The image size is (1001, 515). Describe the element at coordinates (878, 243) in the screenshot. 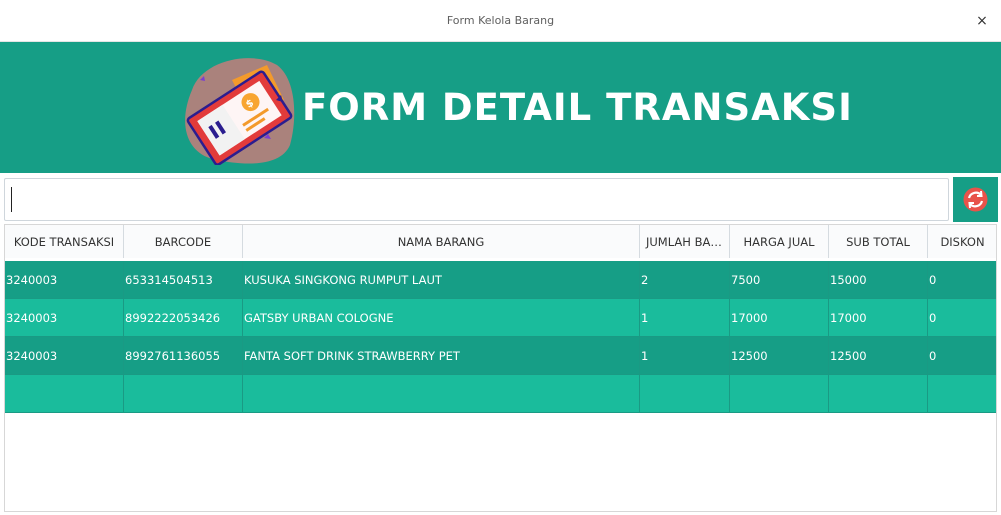

I see `column-header-sub-total: SUB TOTAL` at that location.